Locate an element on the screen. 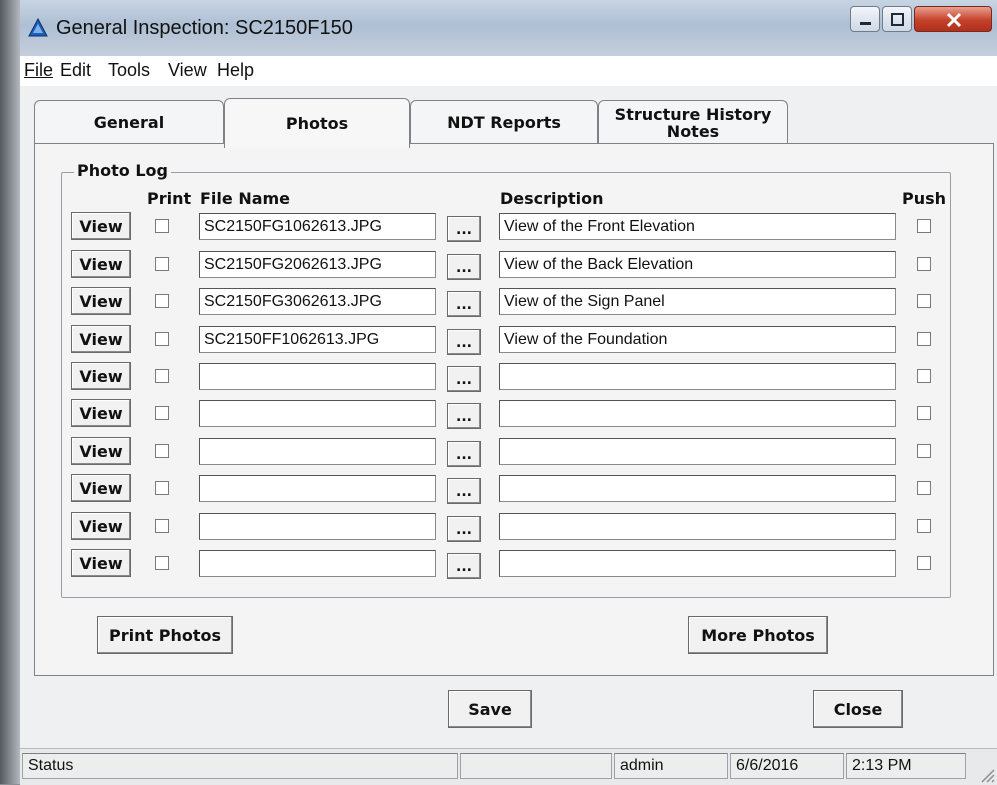 The image size is (997, 785). resize-grip-icon is located at coordinates (986, 774).